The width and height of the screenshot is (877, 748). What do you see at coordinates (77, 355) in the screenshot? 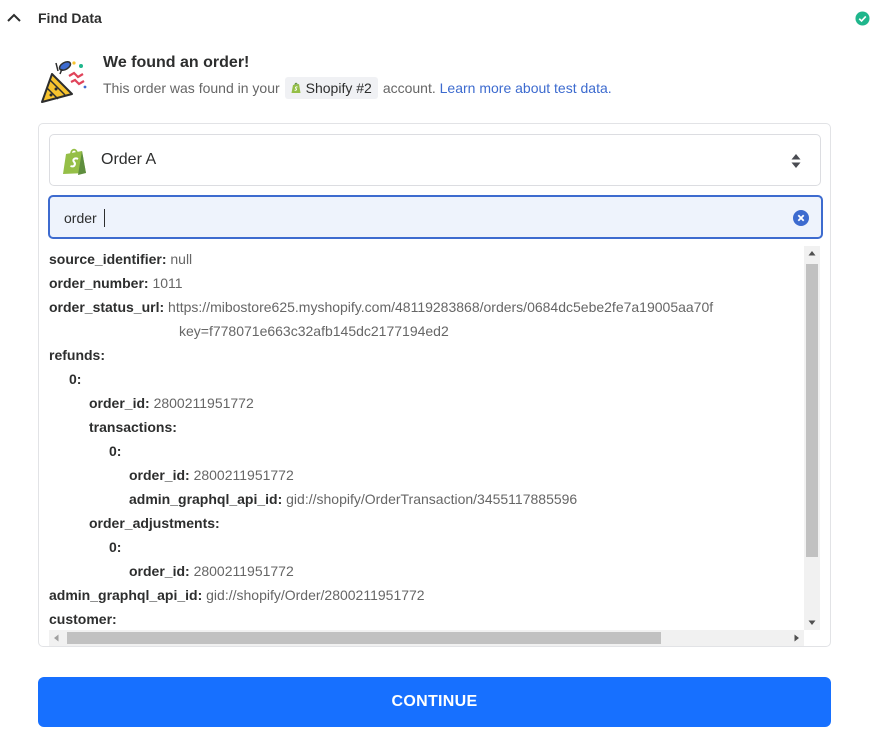
I see `field-row: refunds:` at bounding box center [77, 355].